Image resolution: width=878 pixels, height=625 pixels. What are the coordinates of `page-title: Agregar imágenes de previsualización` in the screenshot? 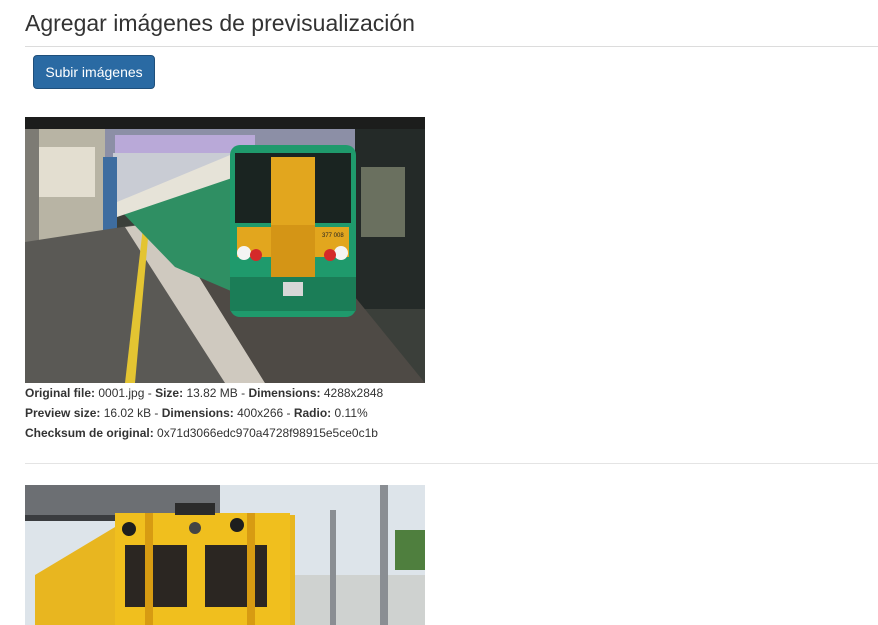 It's located at (220, 23).